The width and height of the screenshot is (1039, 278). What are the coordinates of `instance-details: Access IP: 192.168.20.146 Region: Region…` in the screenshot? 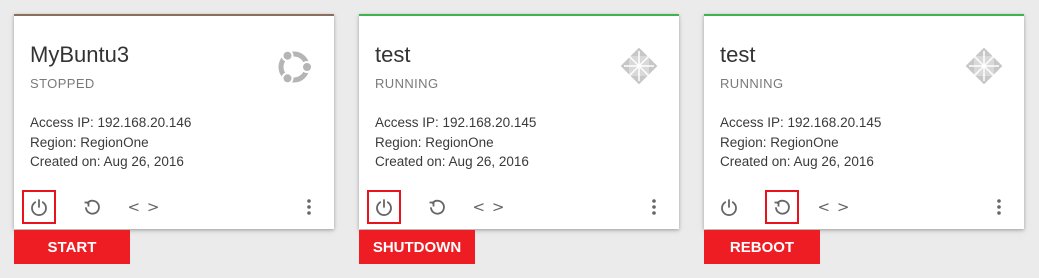 It's located at (110, 142).